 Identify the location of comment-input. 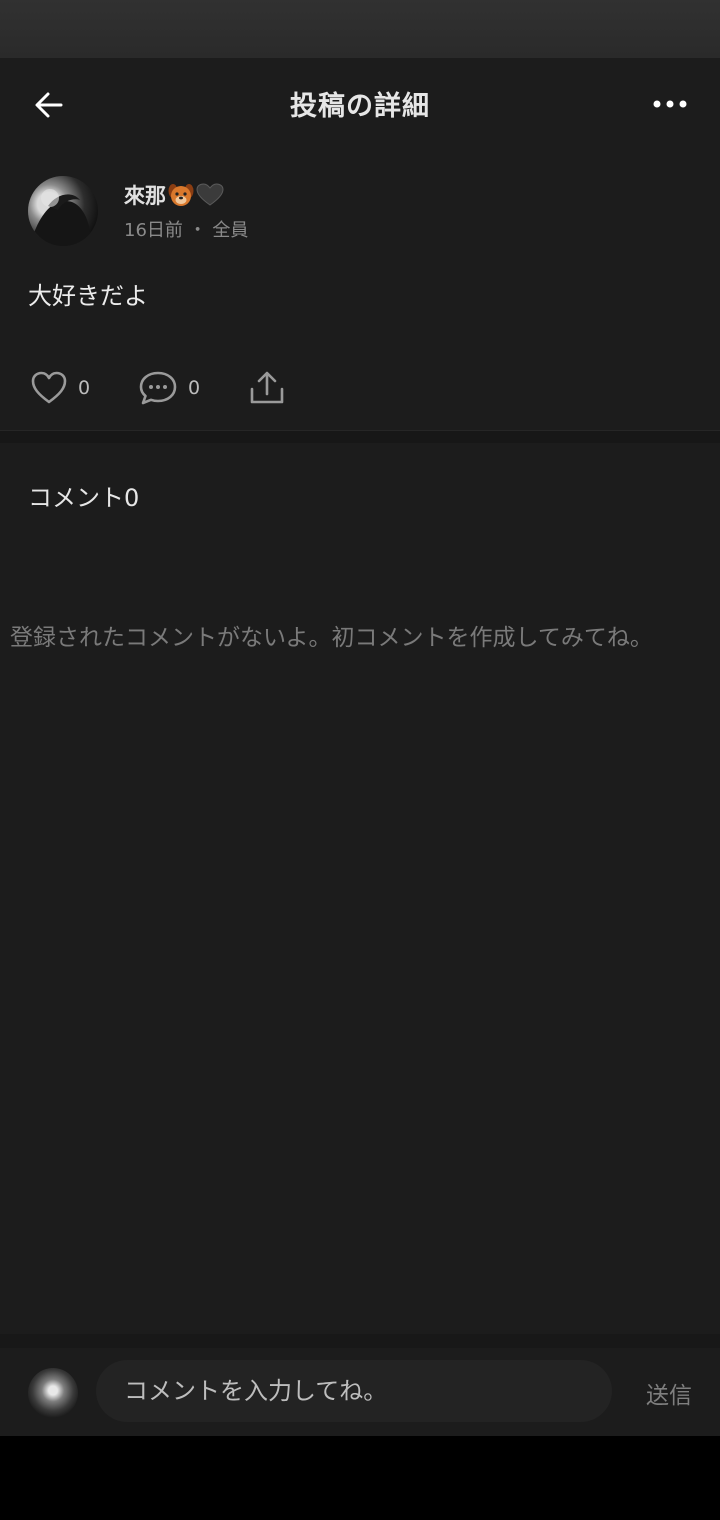
(354, 1391).